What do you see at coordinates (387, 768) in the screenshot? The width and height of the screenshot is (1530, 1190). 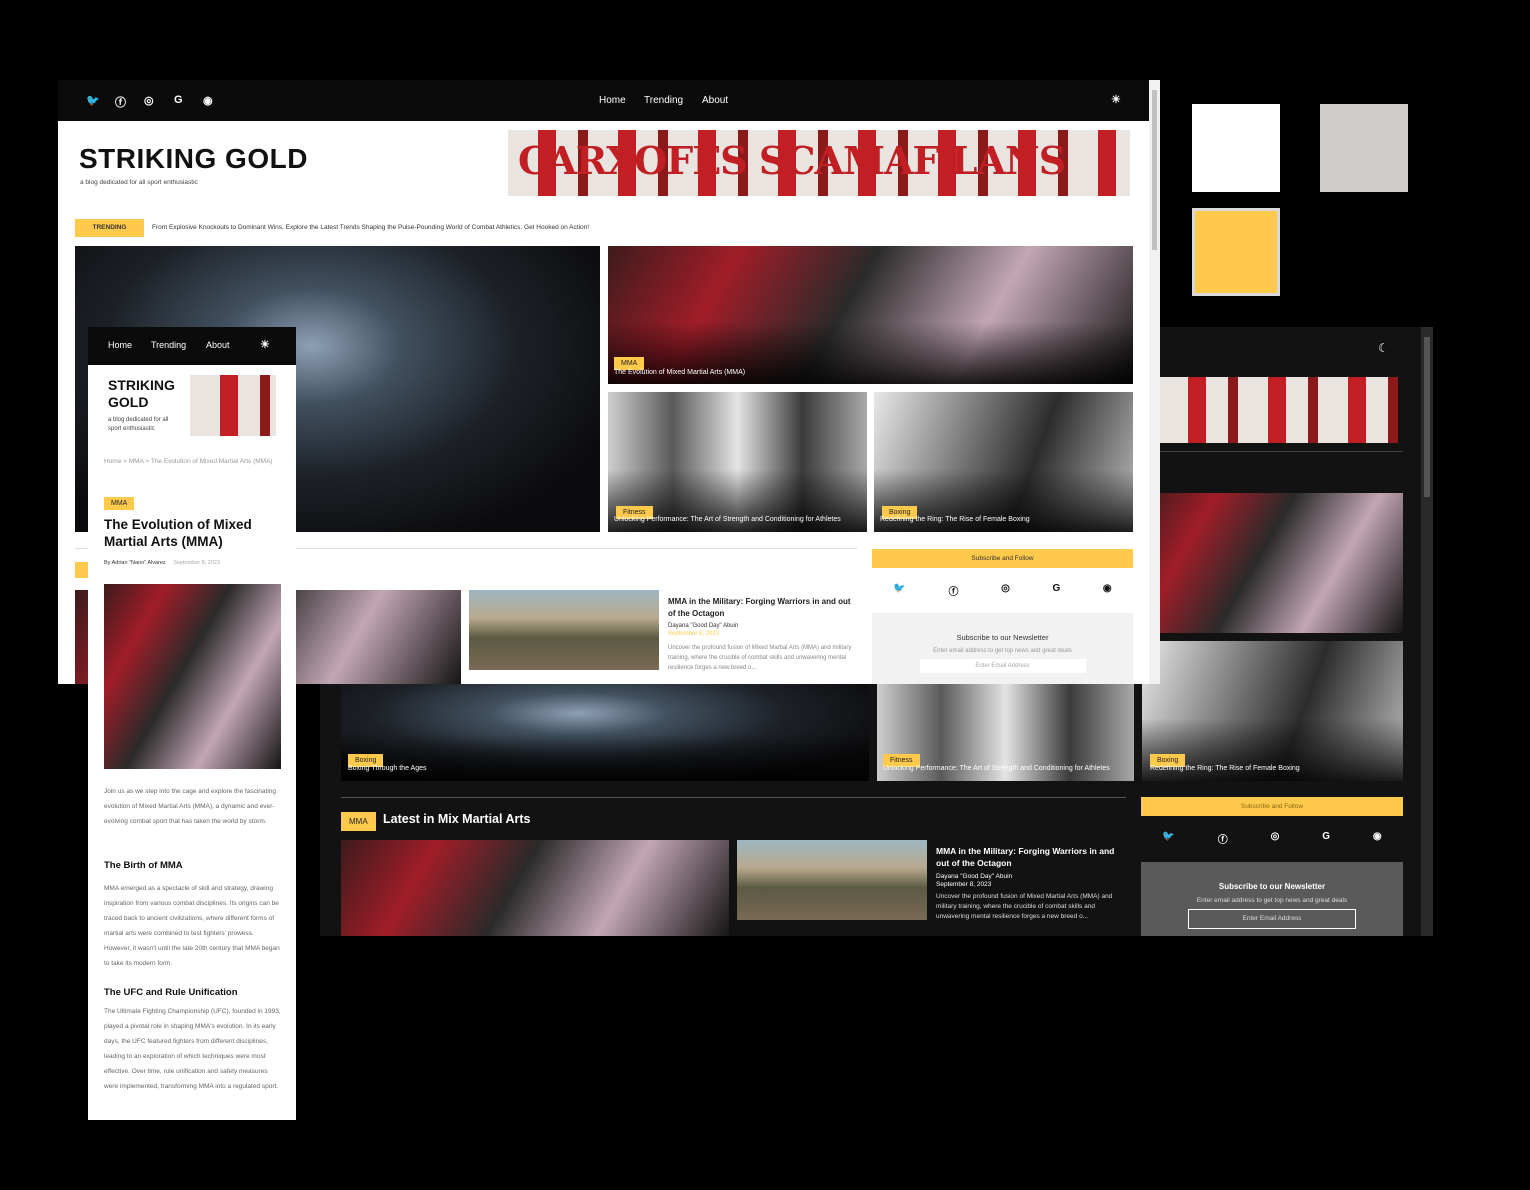 I see `card-boxing-ages-title: Boxing Through the Ages` at bounding box center [387, 768].